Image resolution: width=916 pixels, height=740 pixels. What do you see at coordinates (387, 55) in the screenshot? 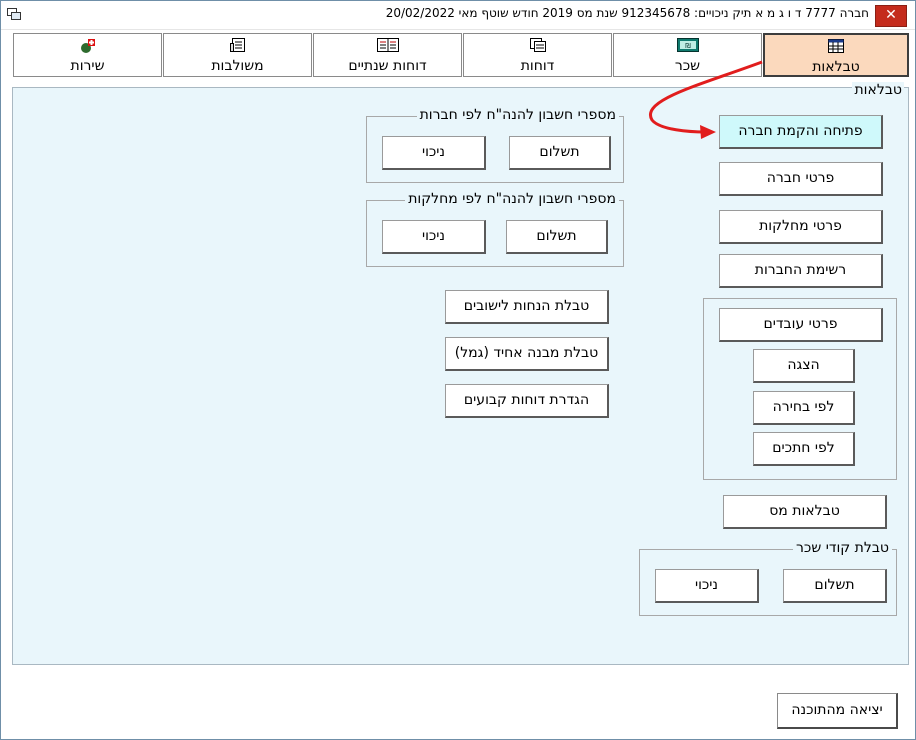
I see `tab-annual-reports: דוחות שנתיים` at bounding box center [387, 55].